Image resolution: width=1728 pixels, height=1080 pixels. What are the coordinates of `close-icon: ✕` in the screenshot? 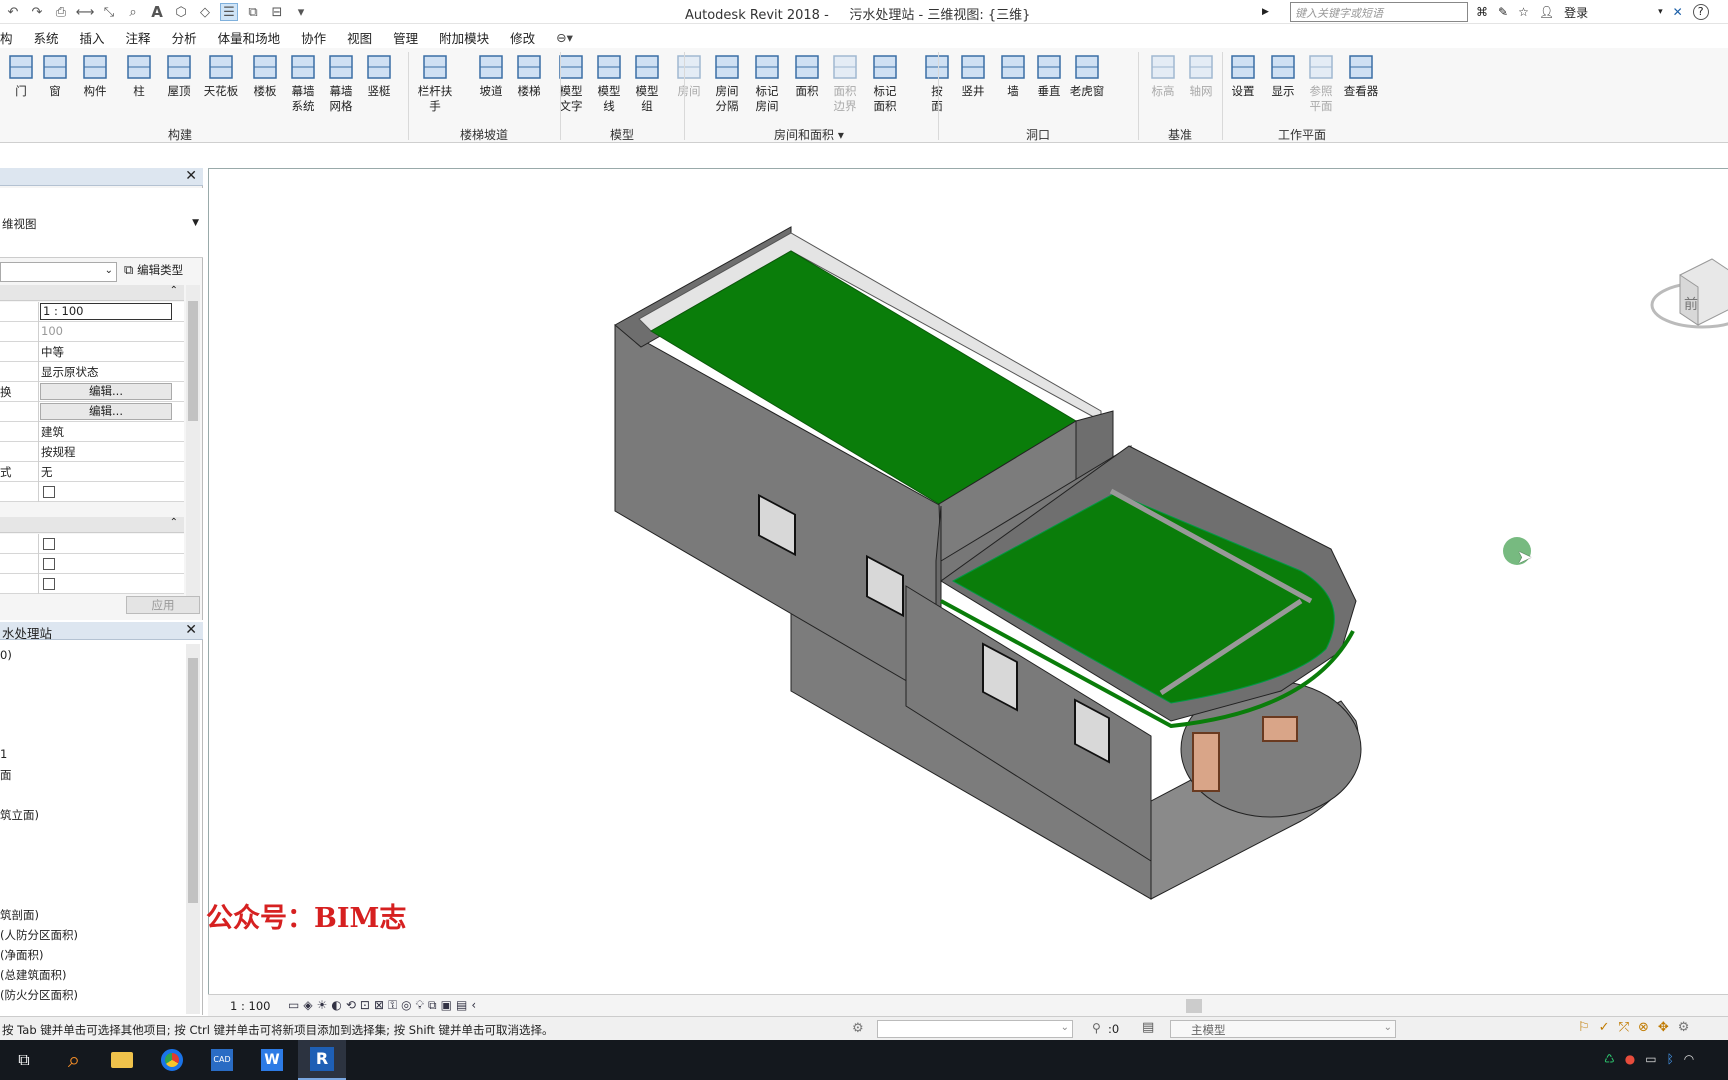 It's located at (191, 176).